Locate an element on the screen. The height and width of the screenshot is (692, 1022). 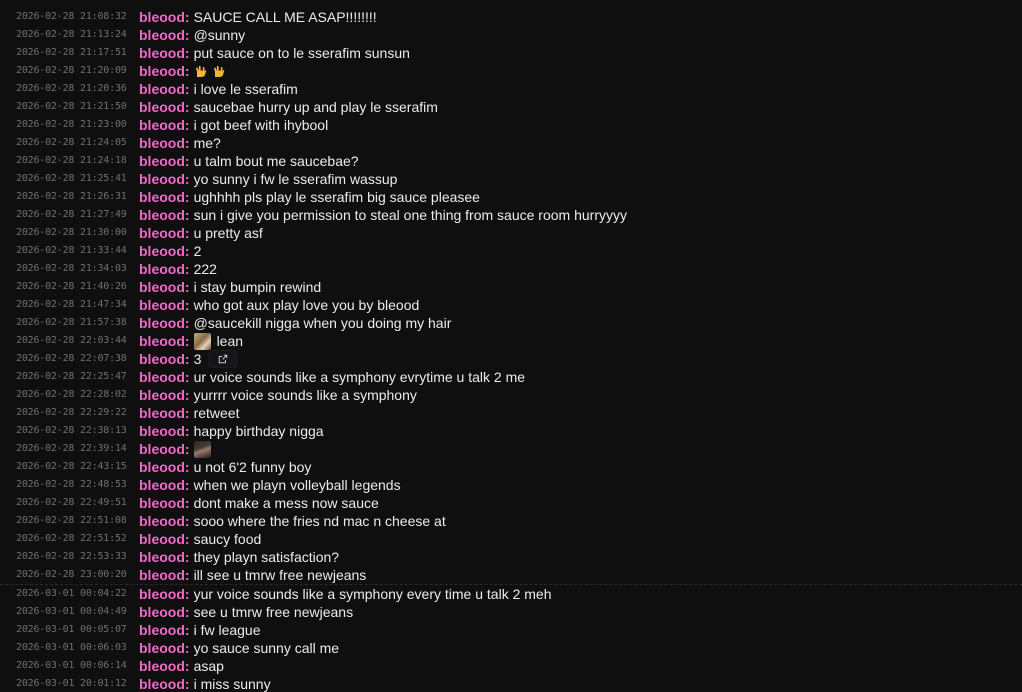
message-text: i fw league is located at coordinates (227, 630).